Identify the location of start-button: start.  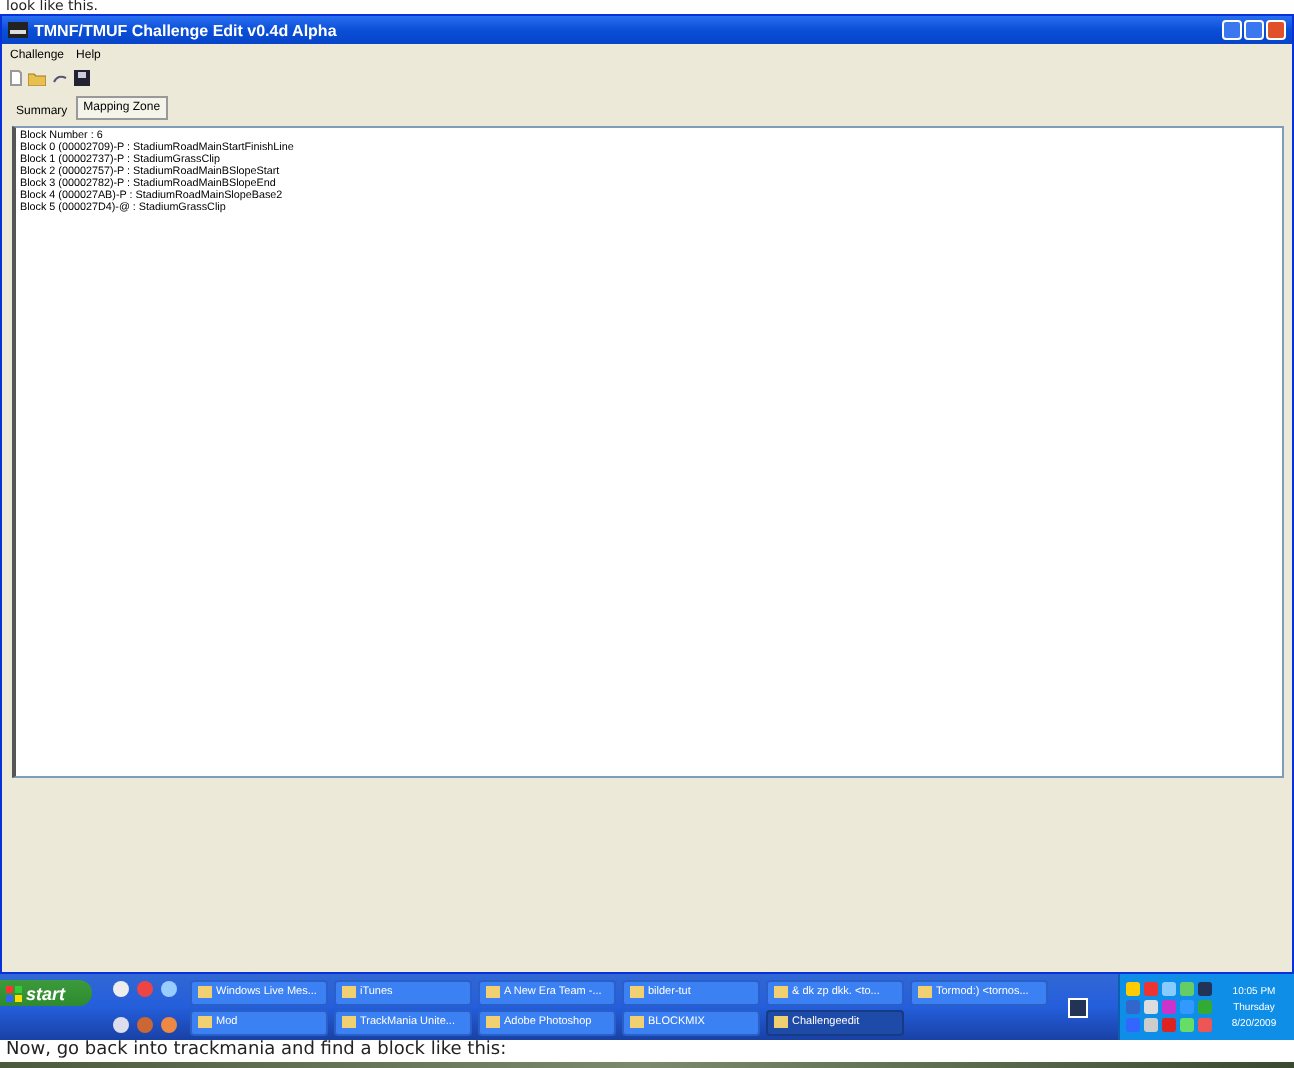
(46, 993).